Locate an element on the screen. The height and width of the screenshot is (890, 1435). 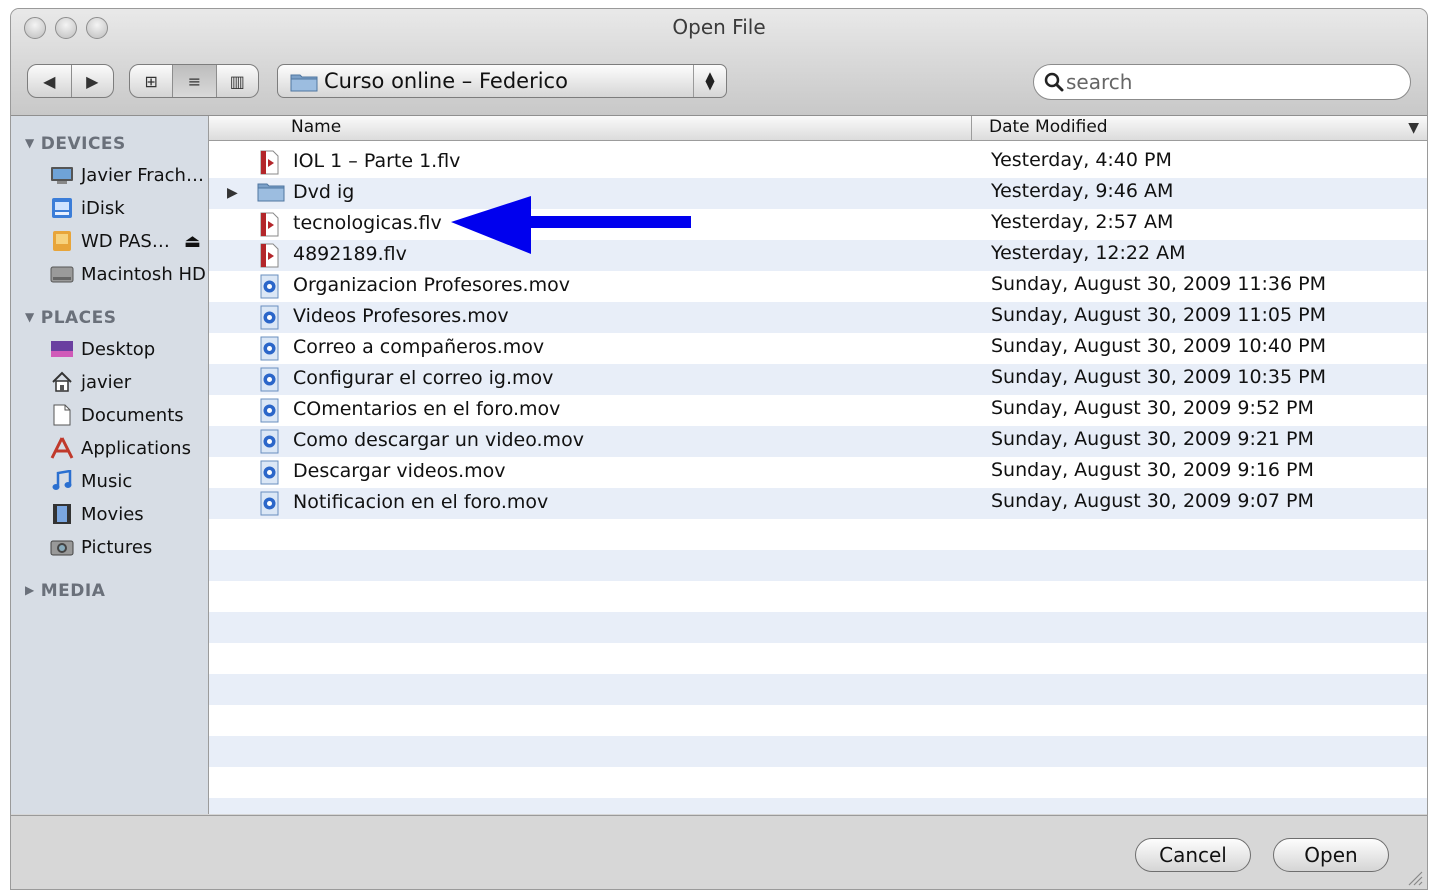
file-name: Configurar el correo ig.mov is located at coordinates (423, 378).